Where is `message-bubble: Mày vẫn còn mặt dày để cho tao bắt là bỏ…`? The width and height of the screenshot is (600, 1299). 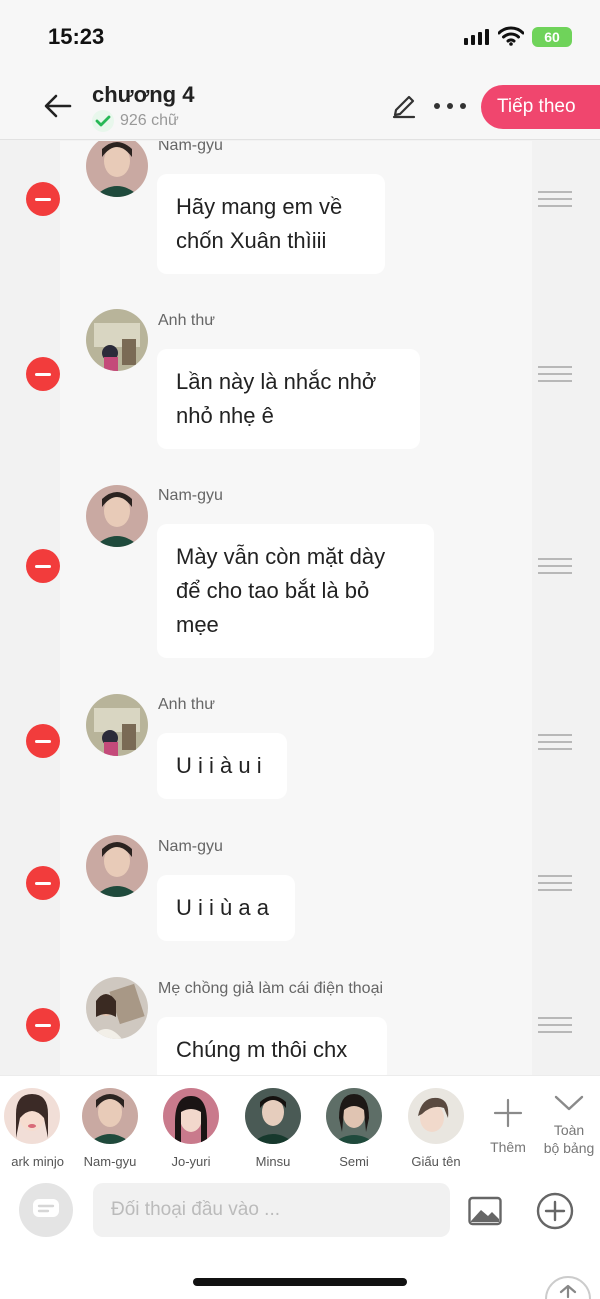 message-bubble: Mày vẫn còn mặt dày để cho tao bắt là bỏ… is located at coordinates (295, 591).